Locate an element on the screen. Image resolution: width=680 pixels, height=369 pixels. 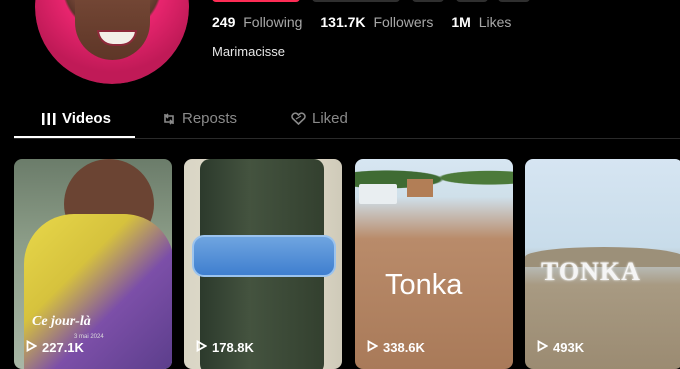
profile-stats: 249 Following 131.7K Followers 1M Likes is located at coordinates (361, 22).